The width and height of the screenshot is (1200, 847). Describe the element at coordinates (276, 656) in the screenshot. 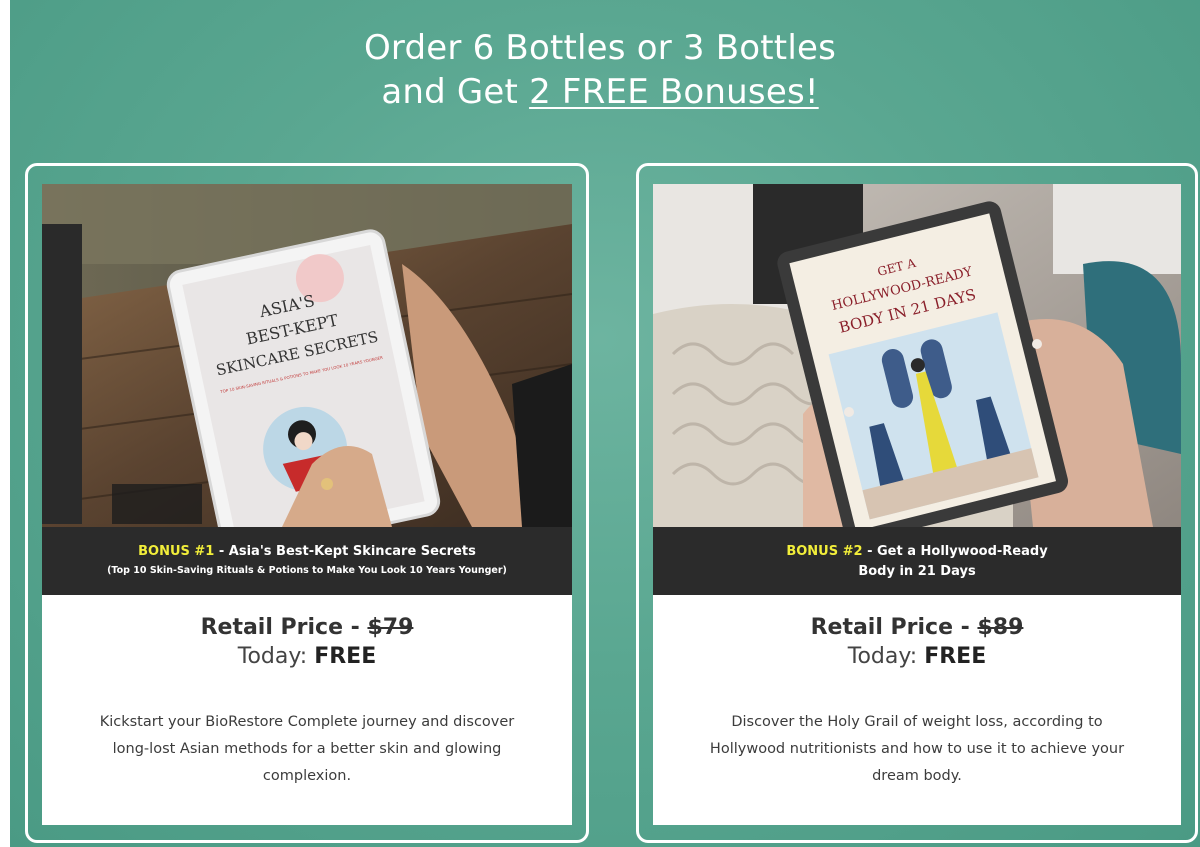

I see `bonus-1-today-label: Today:` at that location.